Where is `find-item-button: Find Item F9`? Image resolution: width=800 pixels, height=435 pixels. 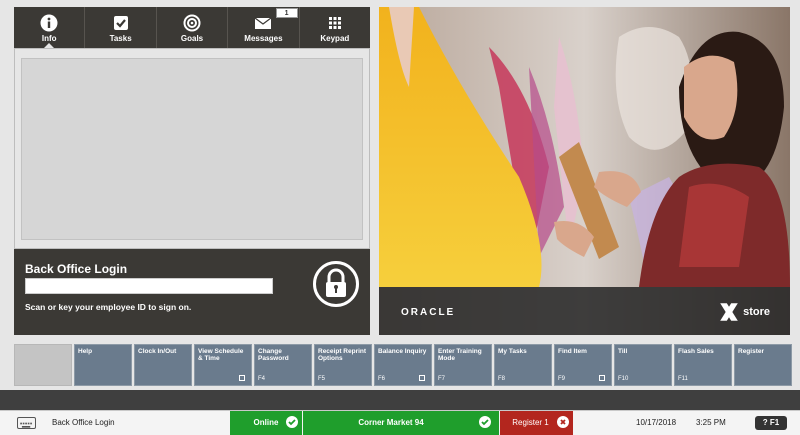 find-item-button: Find Item F9 is located at coordinates (583, 365).